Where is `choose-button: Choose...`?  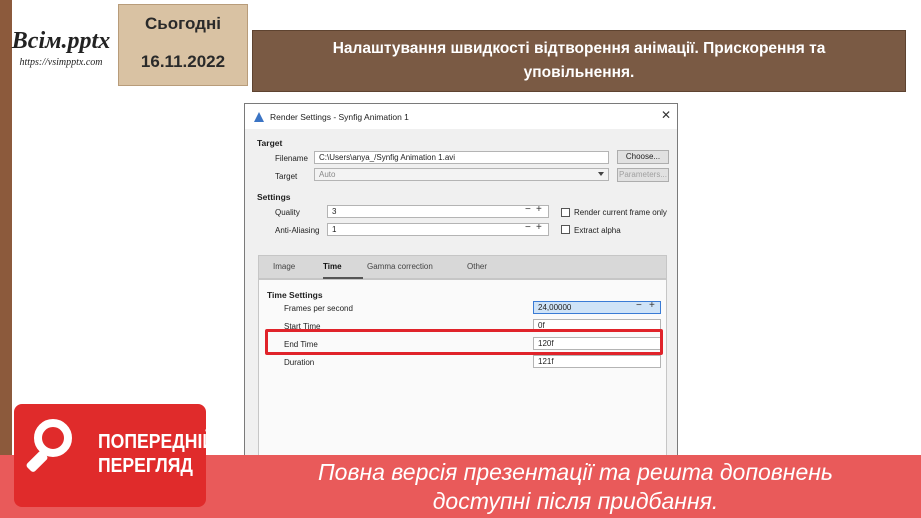 choose-button: Choose... is located at coordinates (643, 157).